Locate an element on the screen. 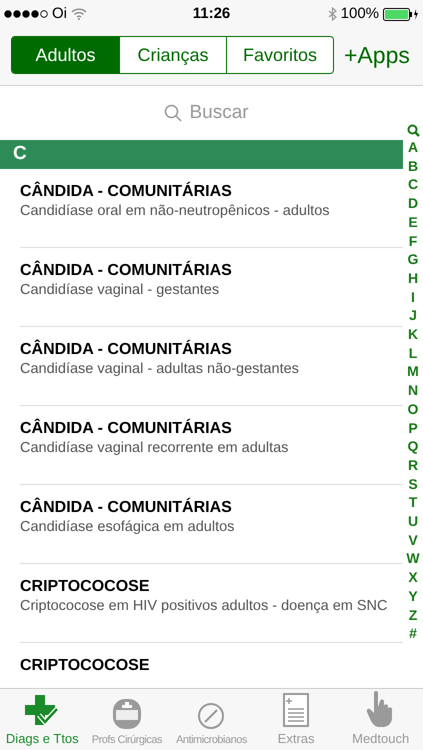 Image resolution: width=423 pixels, height=750 pixels. index-letter: V is located at coordinates (413, 540).